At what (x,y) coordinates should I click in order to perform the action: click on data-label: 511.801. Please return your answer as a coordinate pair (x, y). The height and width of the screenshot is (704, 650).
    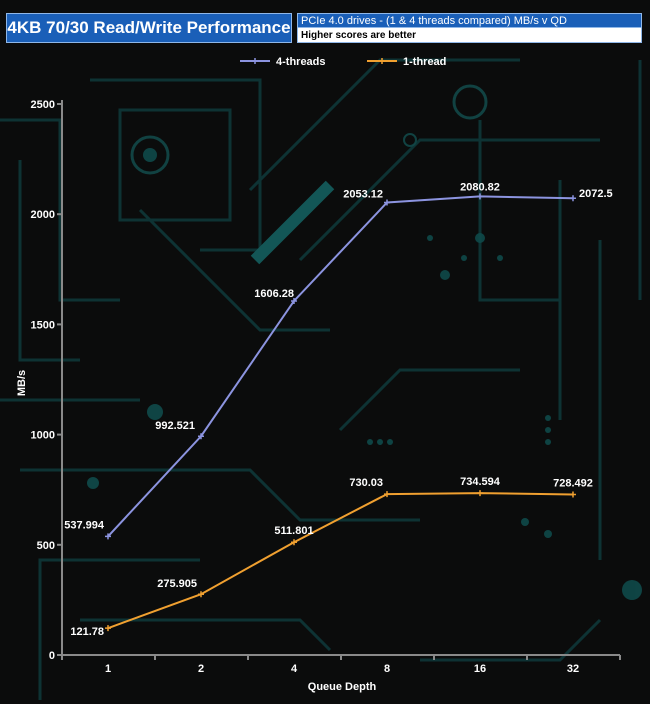
    Looking at the image, I should click on (293, 531).